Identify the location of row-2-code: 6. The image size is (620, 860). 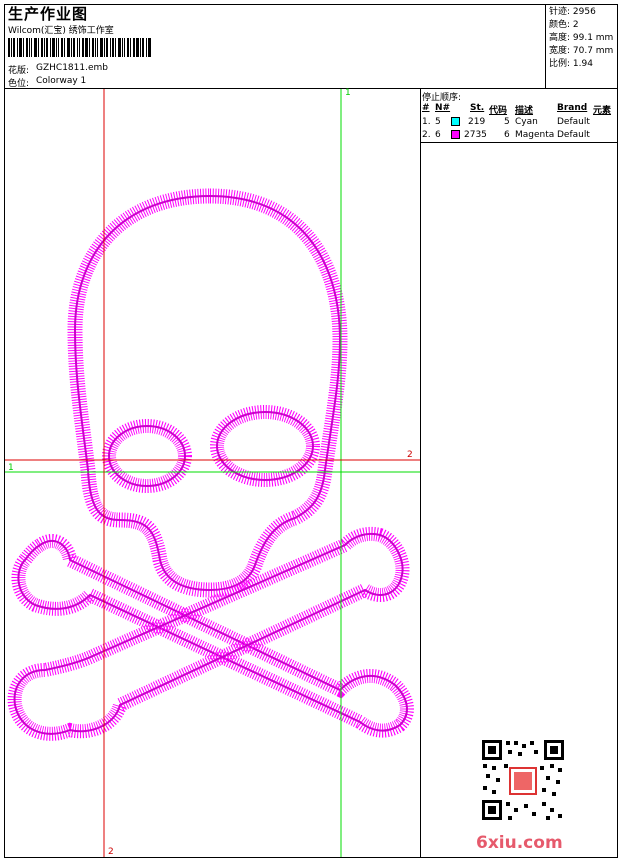
(507, 135).